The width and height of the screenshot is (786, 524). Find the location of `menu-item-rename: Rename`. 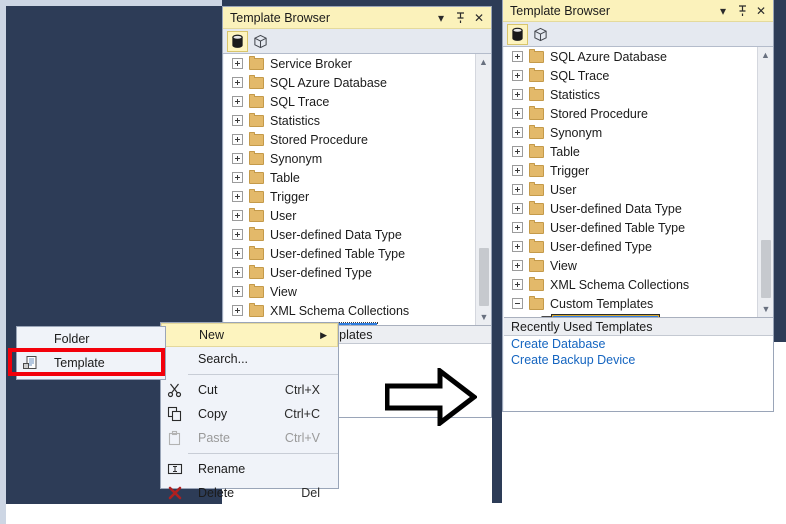

menu-item-rename: Rename is located at coordinates (249, 469).